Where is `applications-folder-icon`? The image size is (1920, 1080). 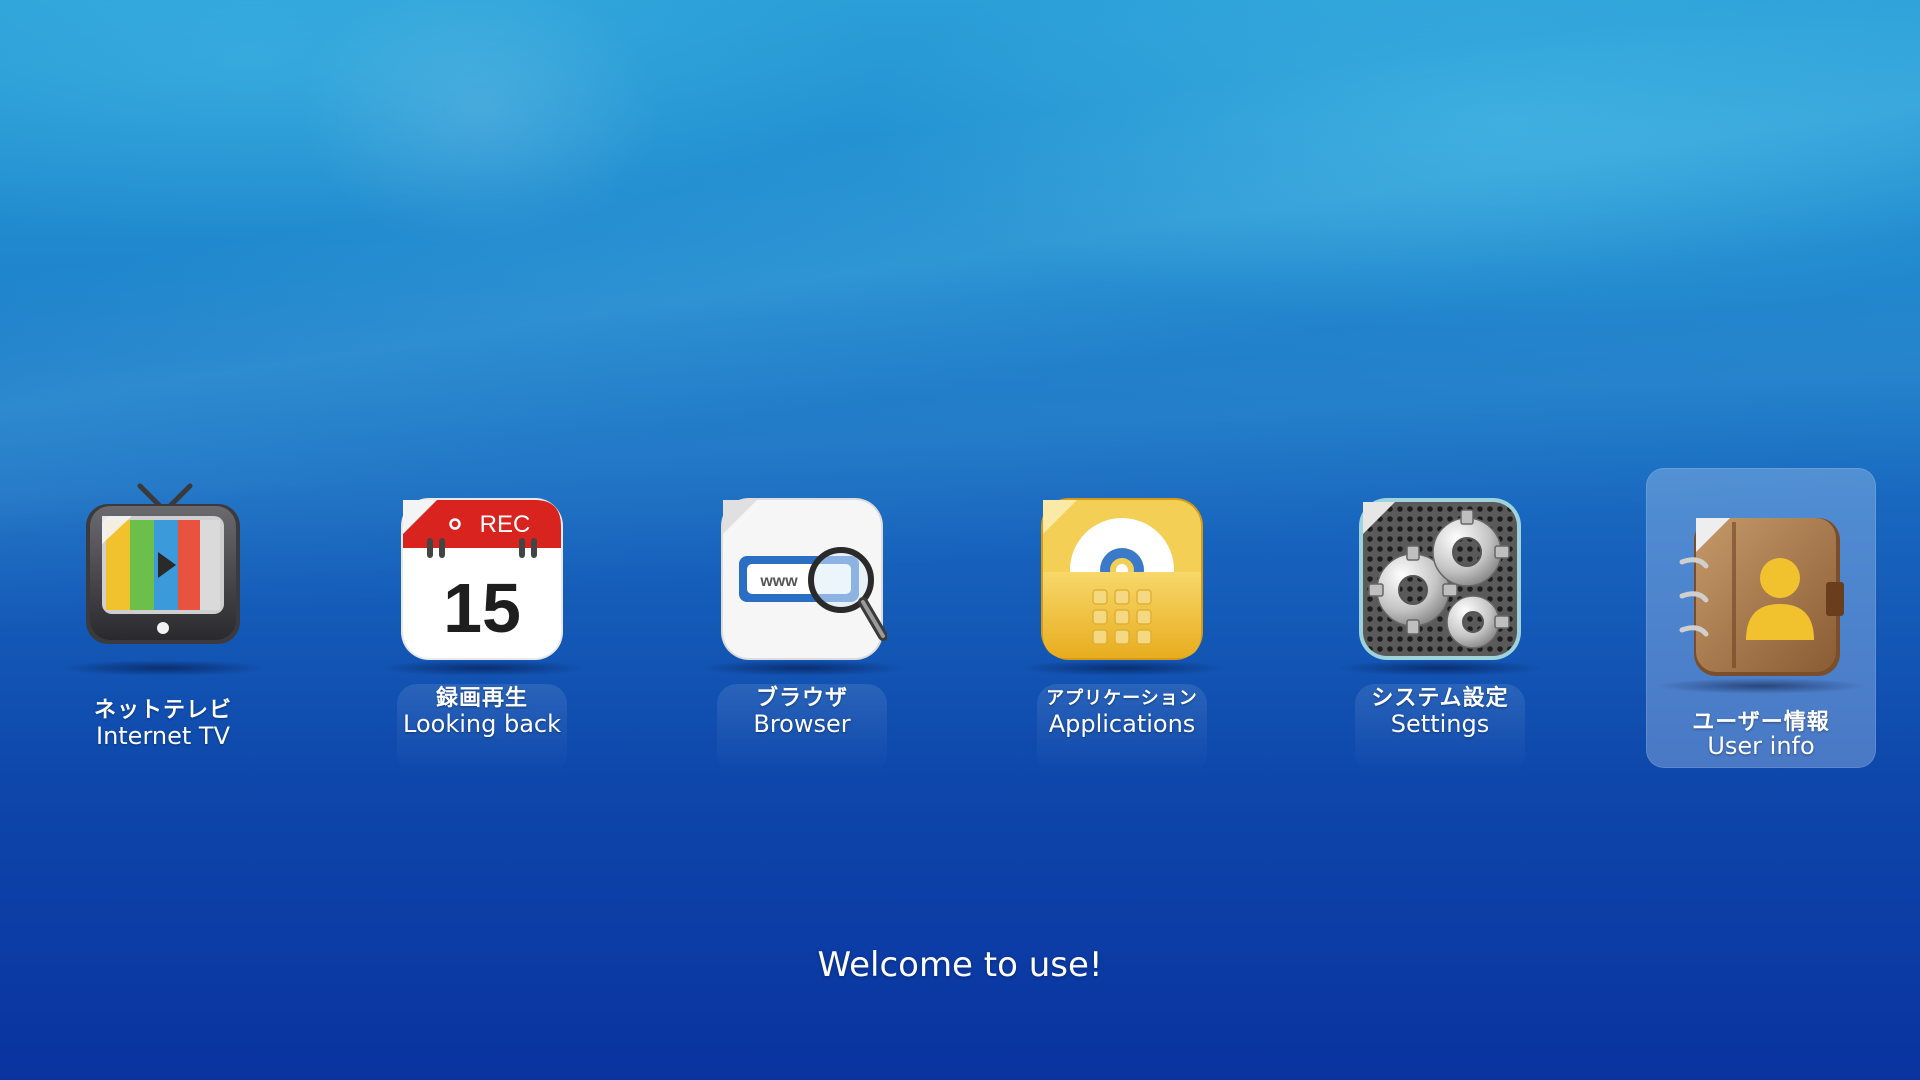
applications-folder-icon is located at coordinates (1122, 579).